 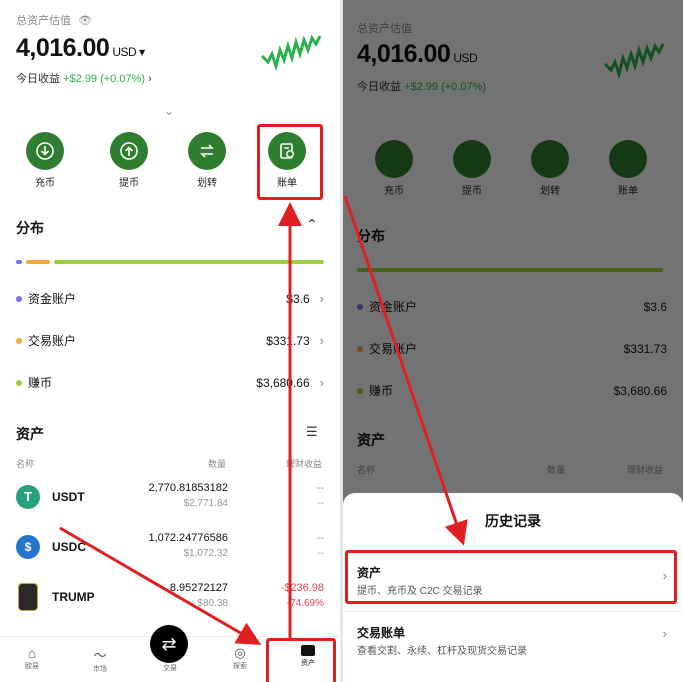 I want to click on history-option-trade-bill: 交易账单 查看交割、永续、杠杆及现货交易记录 ›, so click(x=513, y=636).